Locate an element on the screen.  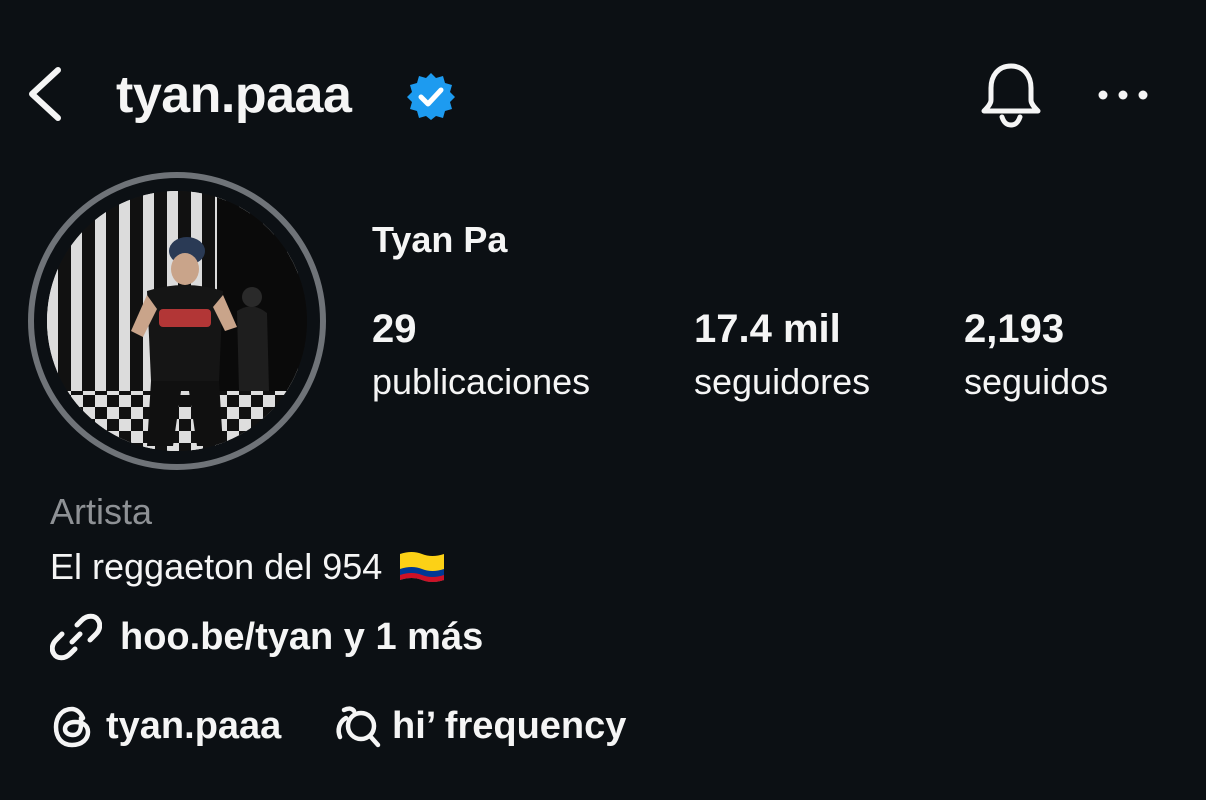
display-name: Tyan Pa is located at coordinates (440, 239).